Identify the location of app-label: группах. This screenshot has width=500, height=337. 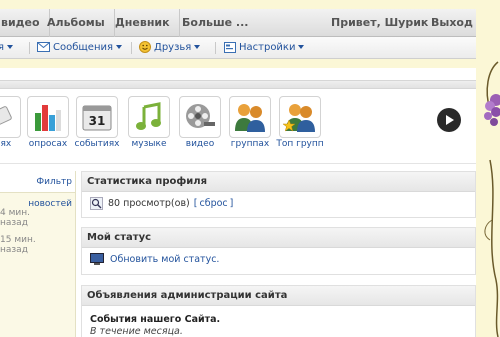
(250, 144).